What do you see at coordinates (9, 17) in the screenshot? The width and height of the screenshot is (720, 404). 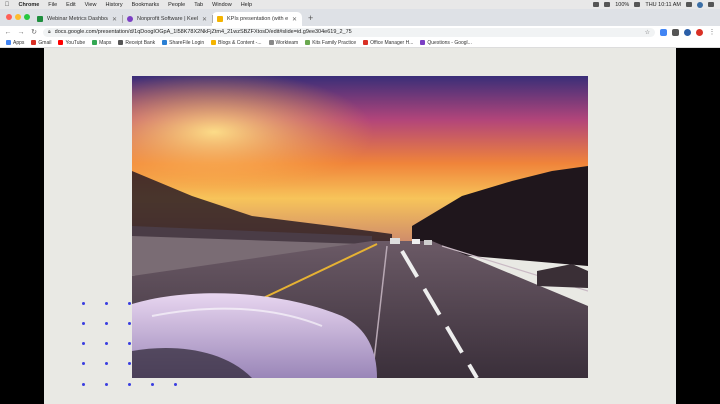 I see `close-window-icon` at bounding box center [9, 17].